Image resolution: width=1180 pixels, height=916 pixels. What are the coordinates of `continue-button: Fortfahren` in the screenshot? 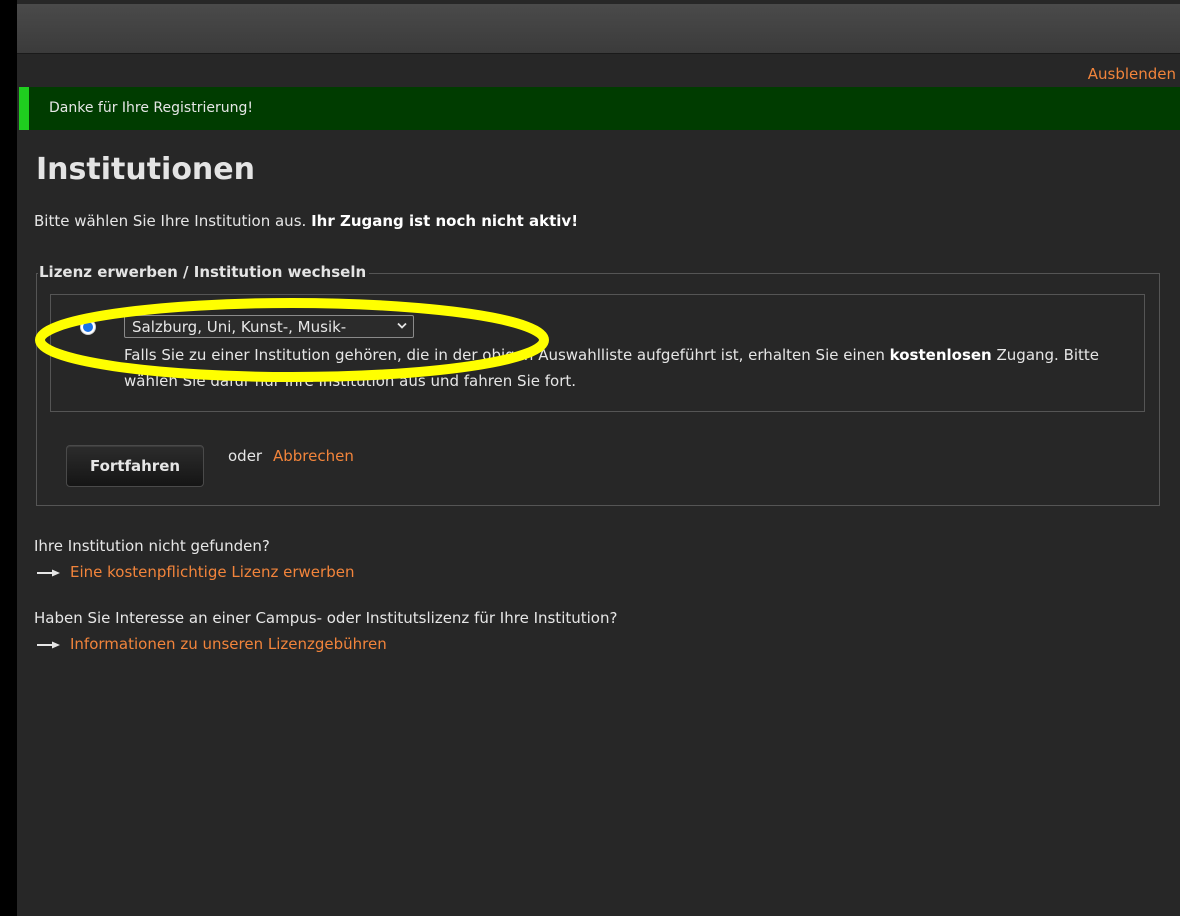 It's located at (135, 466).